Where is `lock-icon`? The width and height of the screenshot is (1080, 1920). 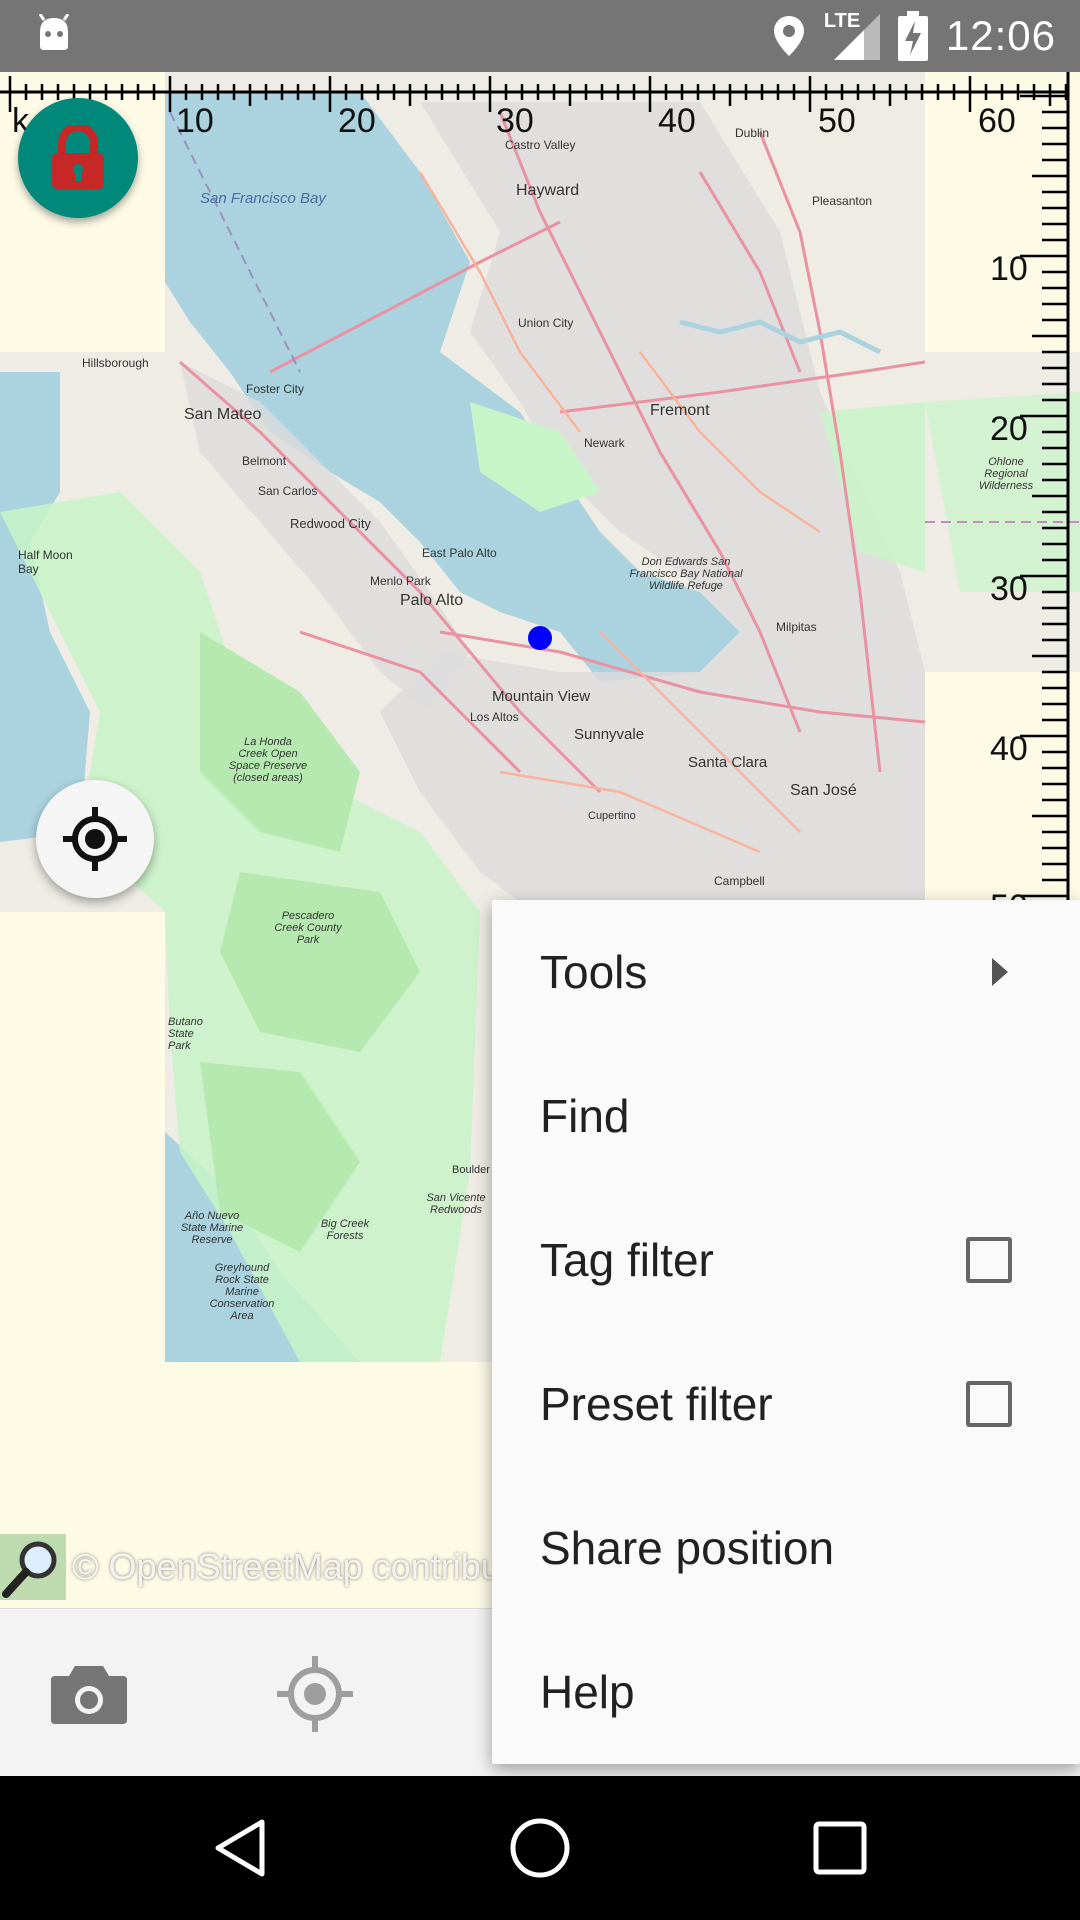 lock-icon is located at coordinates (78, 157).